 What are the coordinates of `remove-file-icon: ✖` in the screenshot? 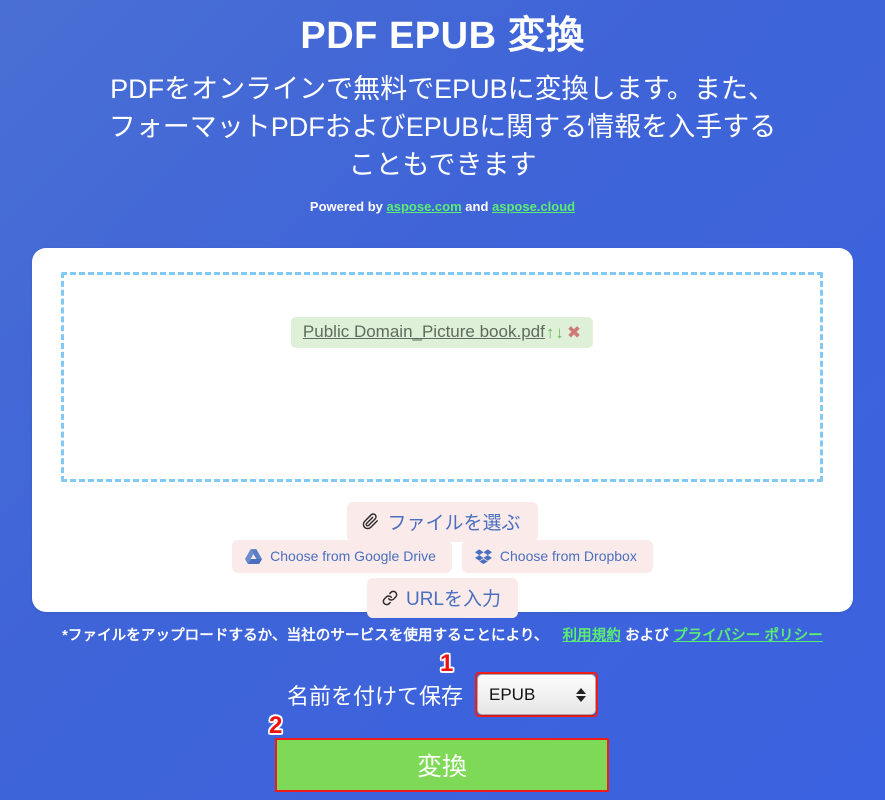 It's located at (574, 332).